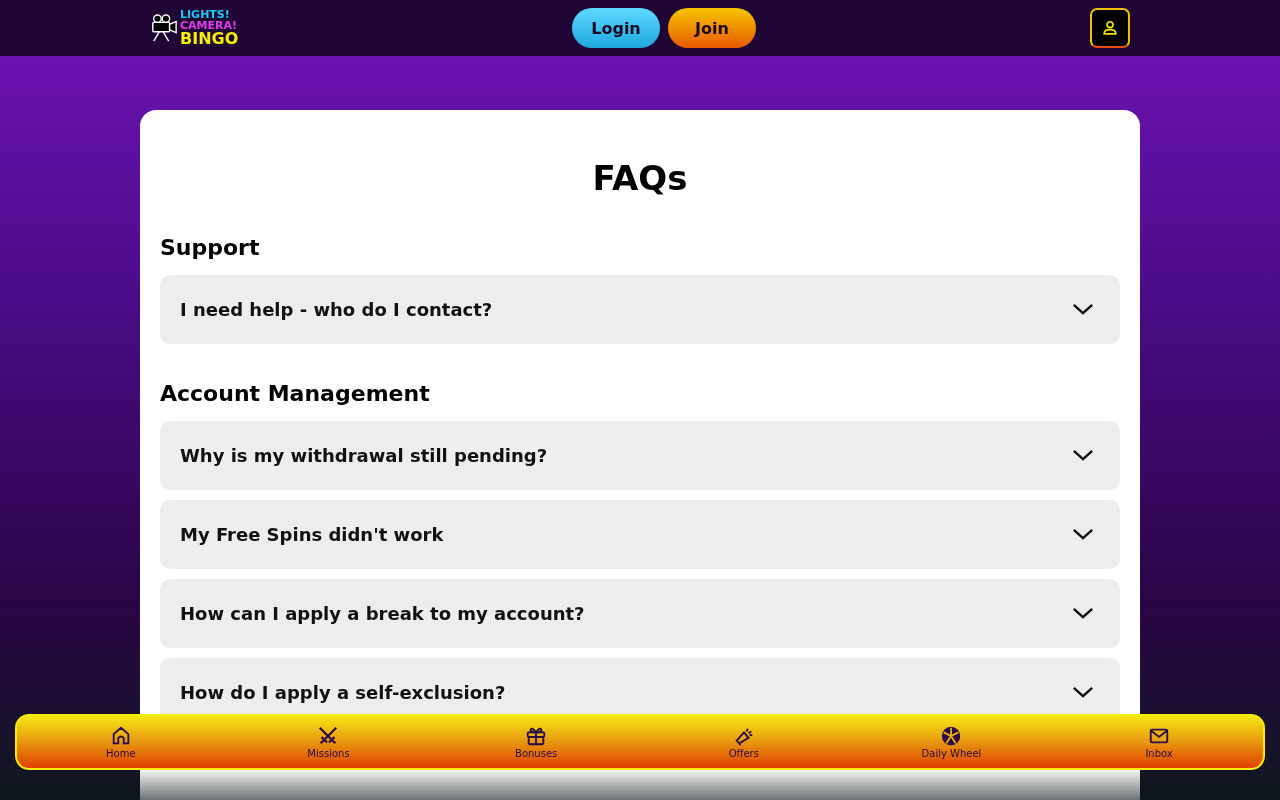 The height and width of the screenshot is (800, 1280). Describe the element at coordinates (364, 455) in the screenshot. I see `question-text: Why is my withdrawal still pending?` at that location.